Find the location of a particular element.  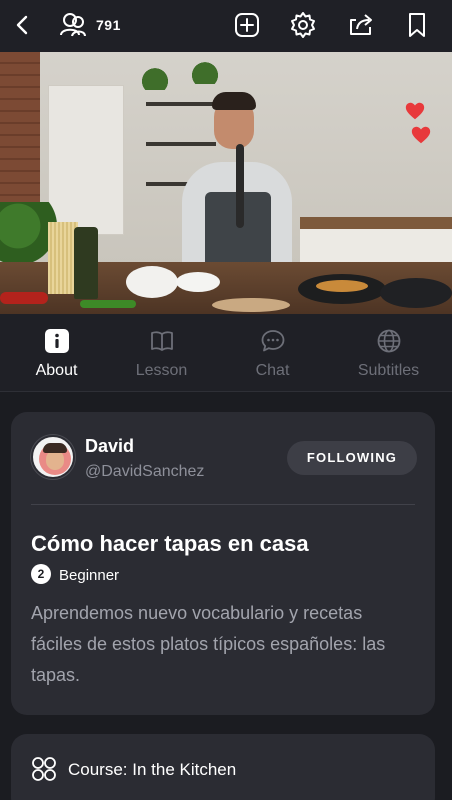

info-icon is located at coordinates (57, 341).